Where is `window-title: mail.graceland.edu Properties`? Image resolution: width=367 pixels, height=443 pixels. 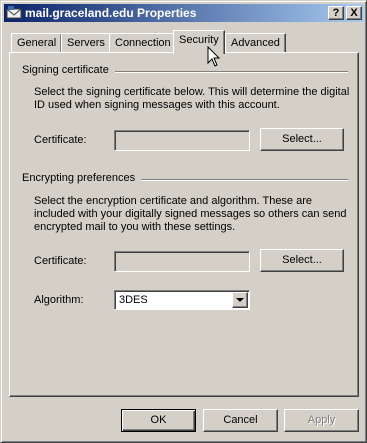
window-title: mail.graceland.edu Properties is located at coordinates (111, 13).